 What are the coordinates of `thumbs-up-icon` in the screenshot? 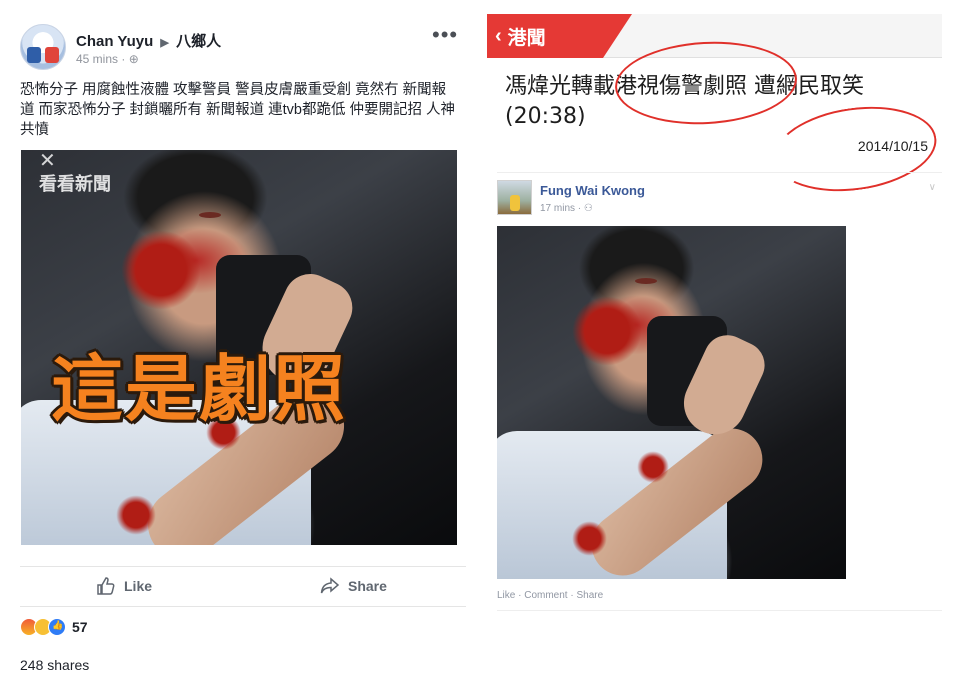 It's located at (106, 586).